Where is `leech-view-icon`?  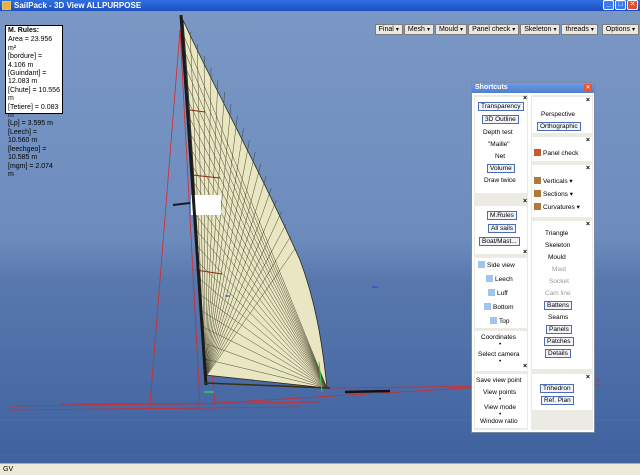 leech-view-icon is located at coordinates (489, 278).